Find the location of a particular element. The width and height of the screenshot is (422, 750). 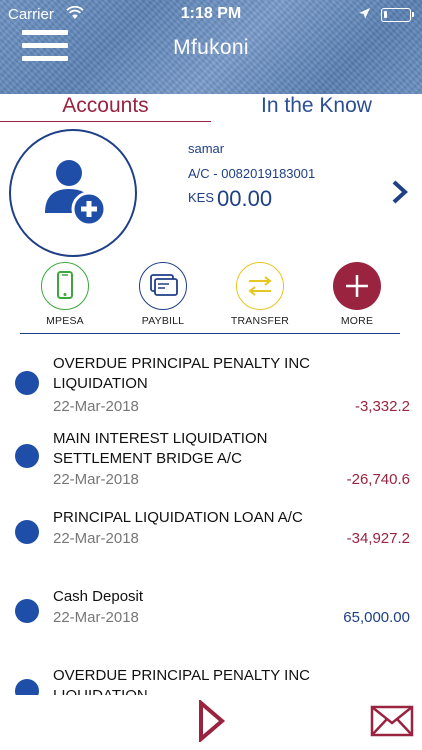

bottom-bar is located at coordinates (211, 722).